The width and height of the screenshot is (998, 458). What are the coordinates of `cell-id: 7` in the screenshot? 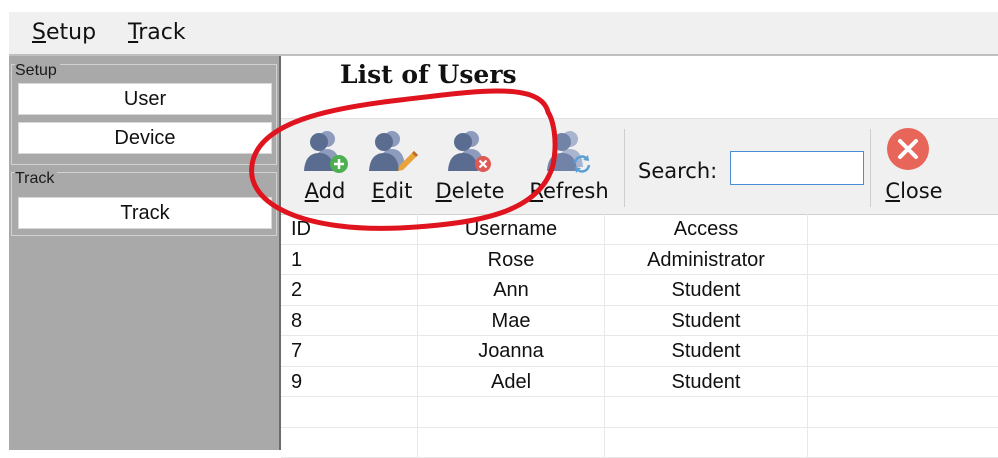 It's located at (349, 351).